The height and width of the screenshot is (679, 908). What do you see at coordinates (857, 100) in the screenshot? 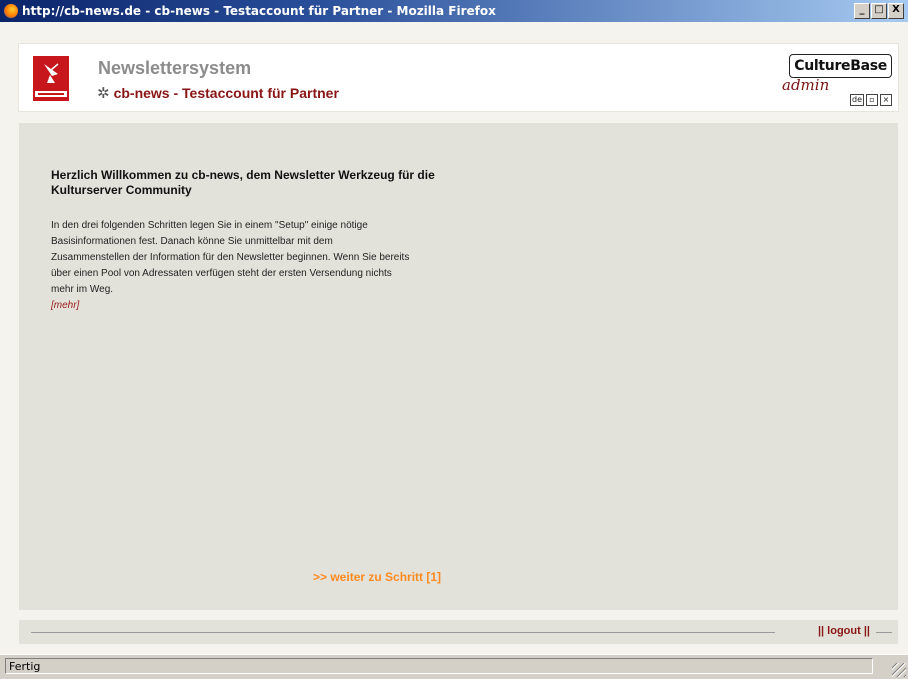
I see `language-switch: de` at bounding box center [857, 100].